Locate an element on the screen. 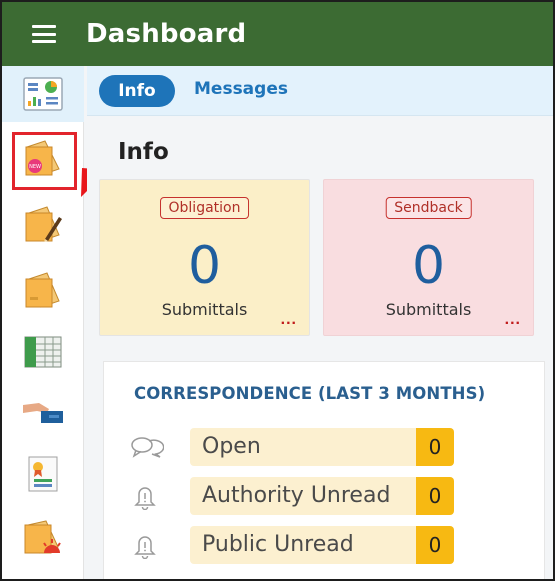  obligation-badge: Obligation is located at coordinates (204, 208).